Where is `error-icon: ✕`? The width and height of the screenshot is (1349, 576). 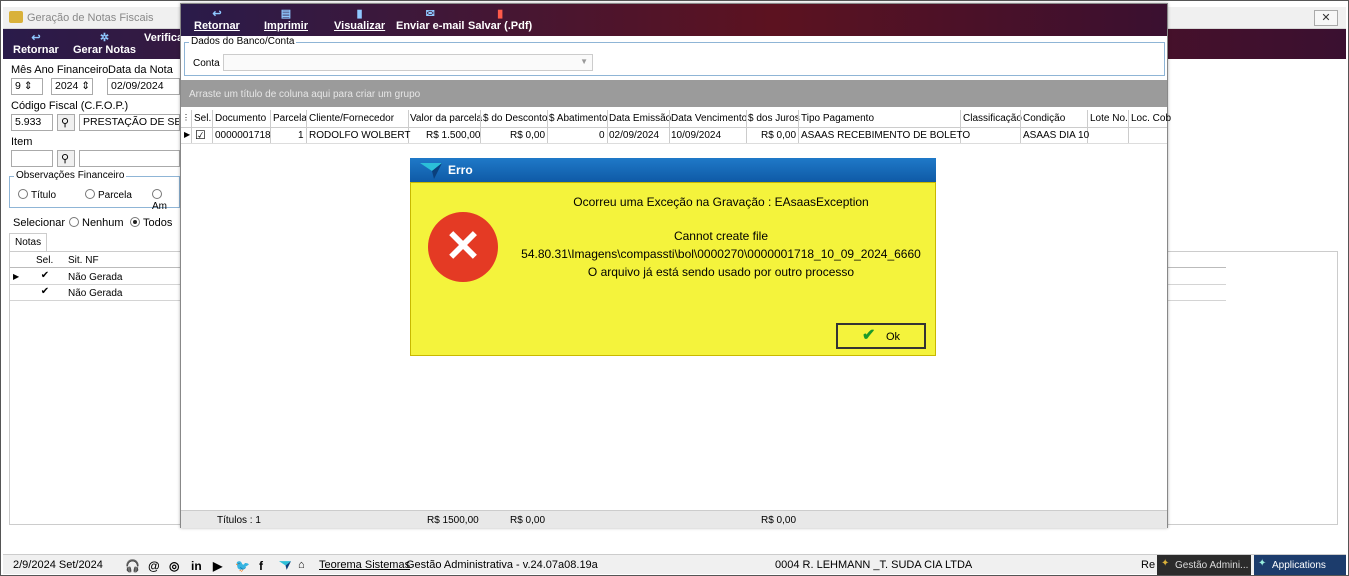 error-icon: ✕ is located at coordinates (463, 247).